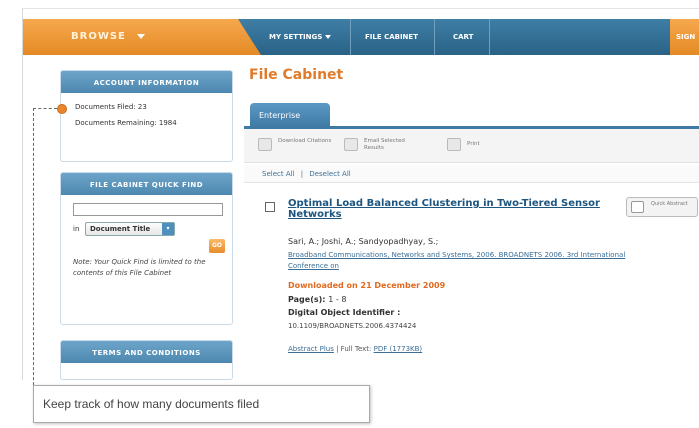  I want to click on tab-enterprise: Enterprise, so click(290, 115).